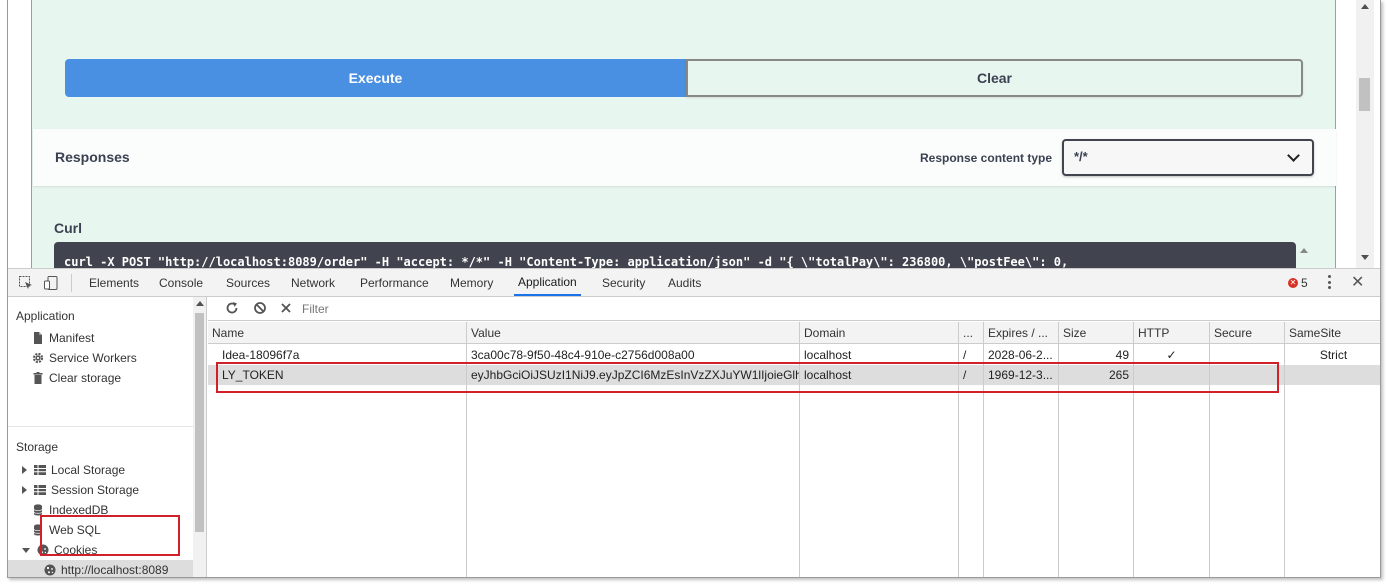  Describe the element at coordinates (1122, 355) in the screenshot. I see `cookie-size: 49` at that location.